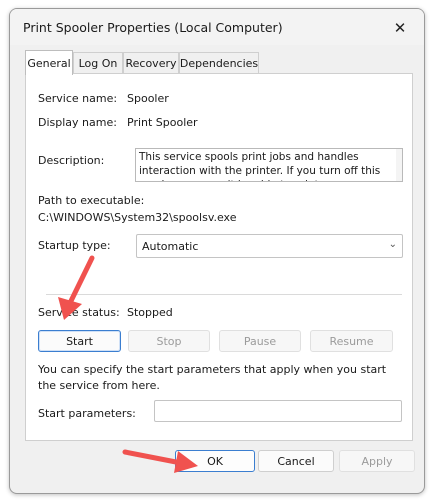 Image resolution: width=434 pixels, height=500 pixels. I want to click on tab-label: Recovery, so click(151, 63).